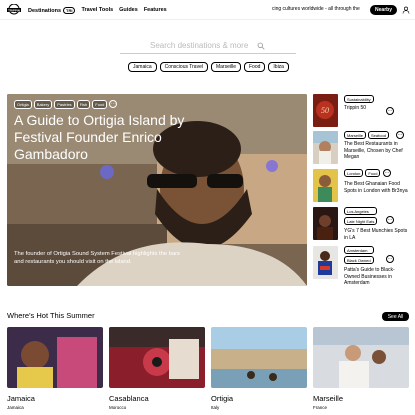 This screenshot has height=415, width=415. I want to click on tag-amsterdam: Amsterdam, so click(359, 250).